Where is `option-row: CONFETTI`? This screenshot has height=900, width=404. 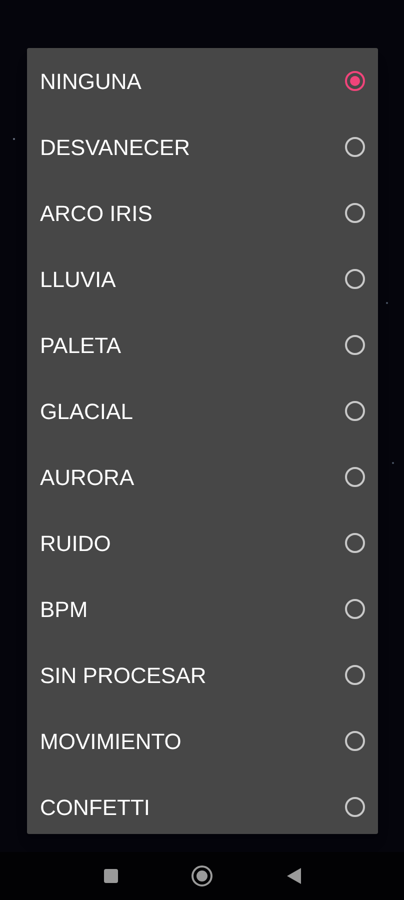 option-row: CONFETTI is located at coordinates (202, 804).